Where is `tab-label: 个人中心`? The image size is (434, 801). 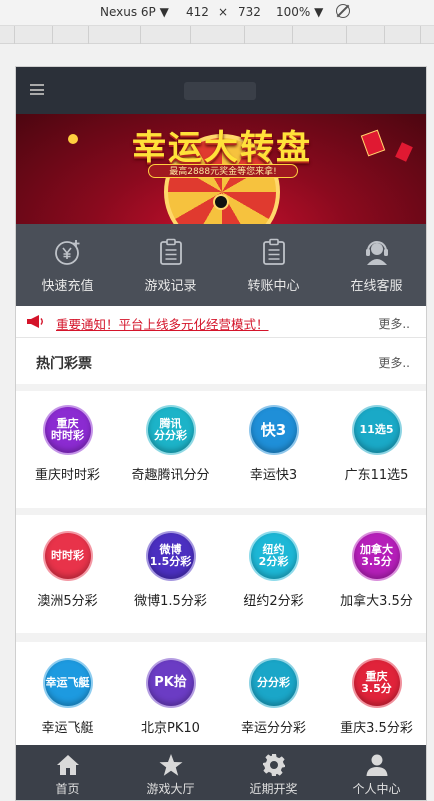 tab-label: 个人中心 is located at coordinates (376, 789).